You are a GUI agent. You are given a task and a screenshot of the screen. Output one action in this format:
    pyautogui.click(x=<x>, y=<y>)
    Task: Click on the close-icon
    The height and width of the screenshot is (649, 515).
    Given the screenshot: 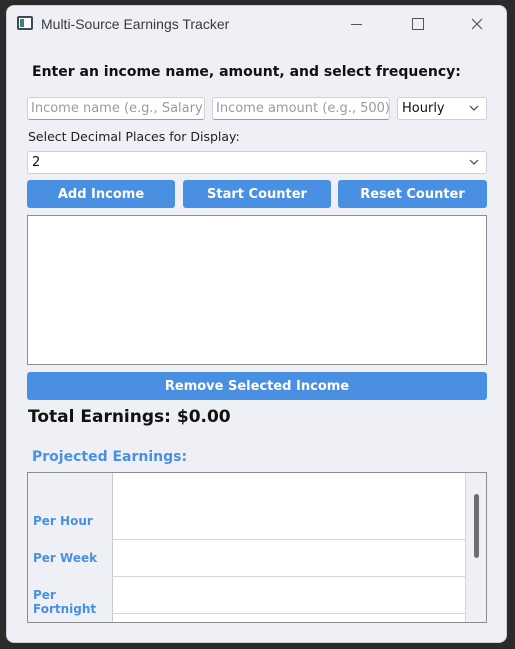 What is the action you would take?
    pyautogui.click(x=477, y=24)
    